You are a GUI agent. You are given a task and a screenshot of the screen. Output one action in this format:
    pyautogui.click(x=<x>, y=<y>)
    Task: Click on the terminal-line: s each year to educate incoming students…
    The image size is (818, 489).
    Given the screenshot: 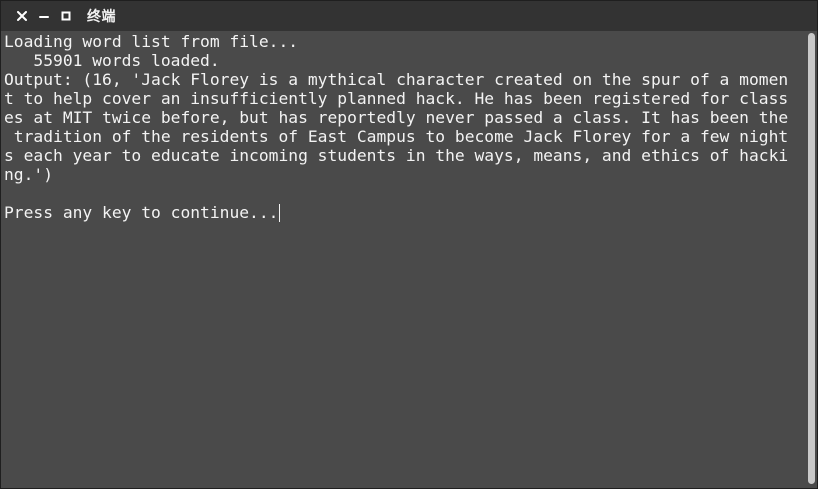 What is the action you would take?
    pyautogui.click(x=396, y=155)
    